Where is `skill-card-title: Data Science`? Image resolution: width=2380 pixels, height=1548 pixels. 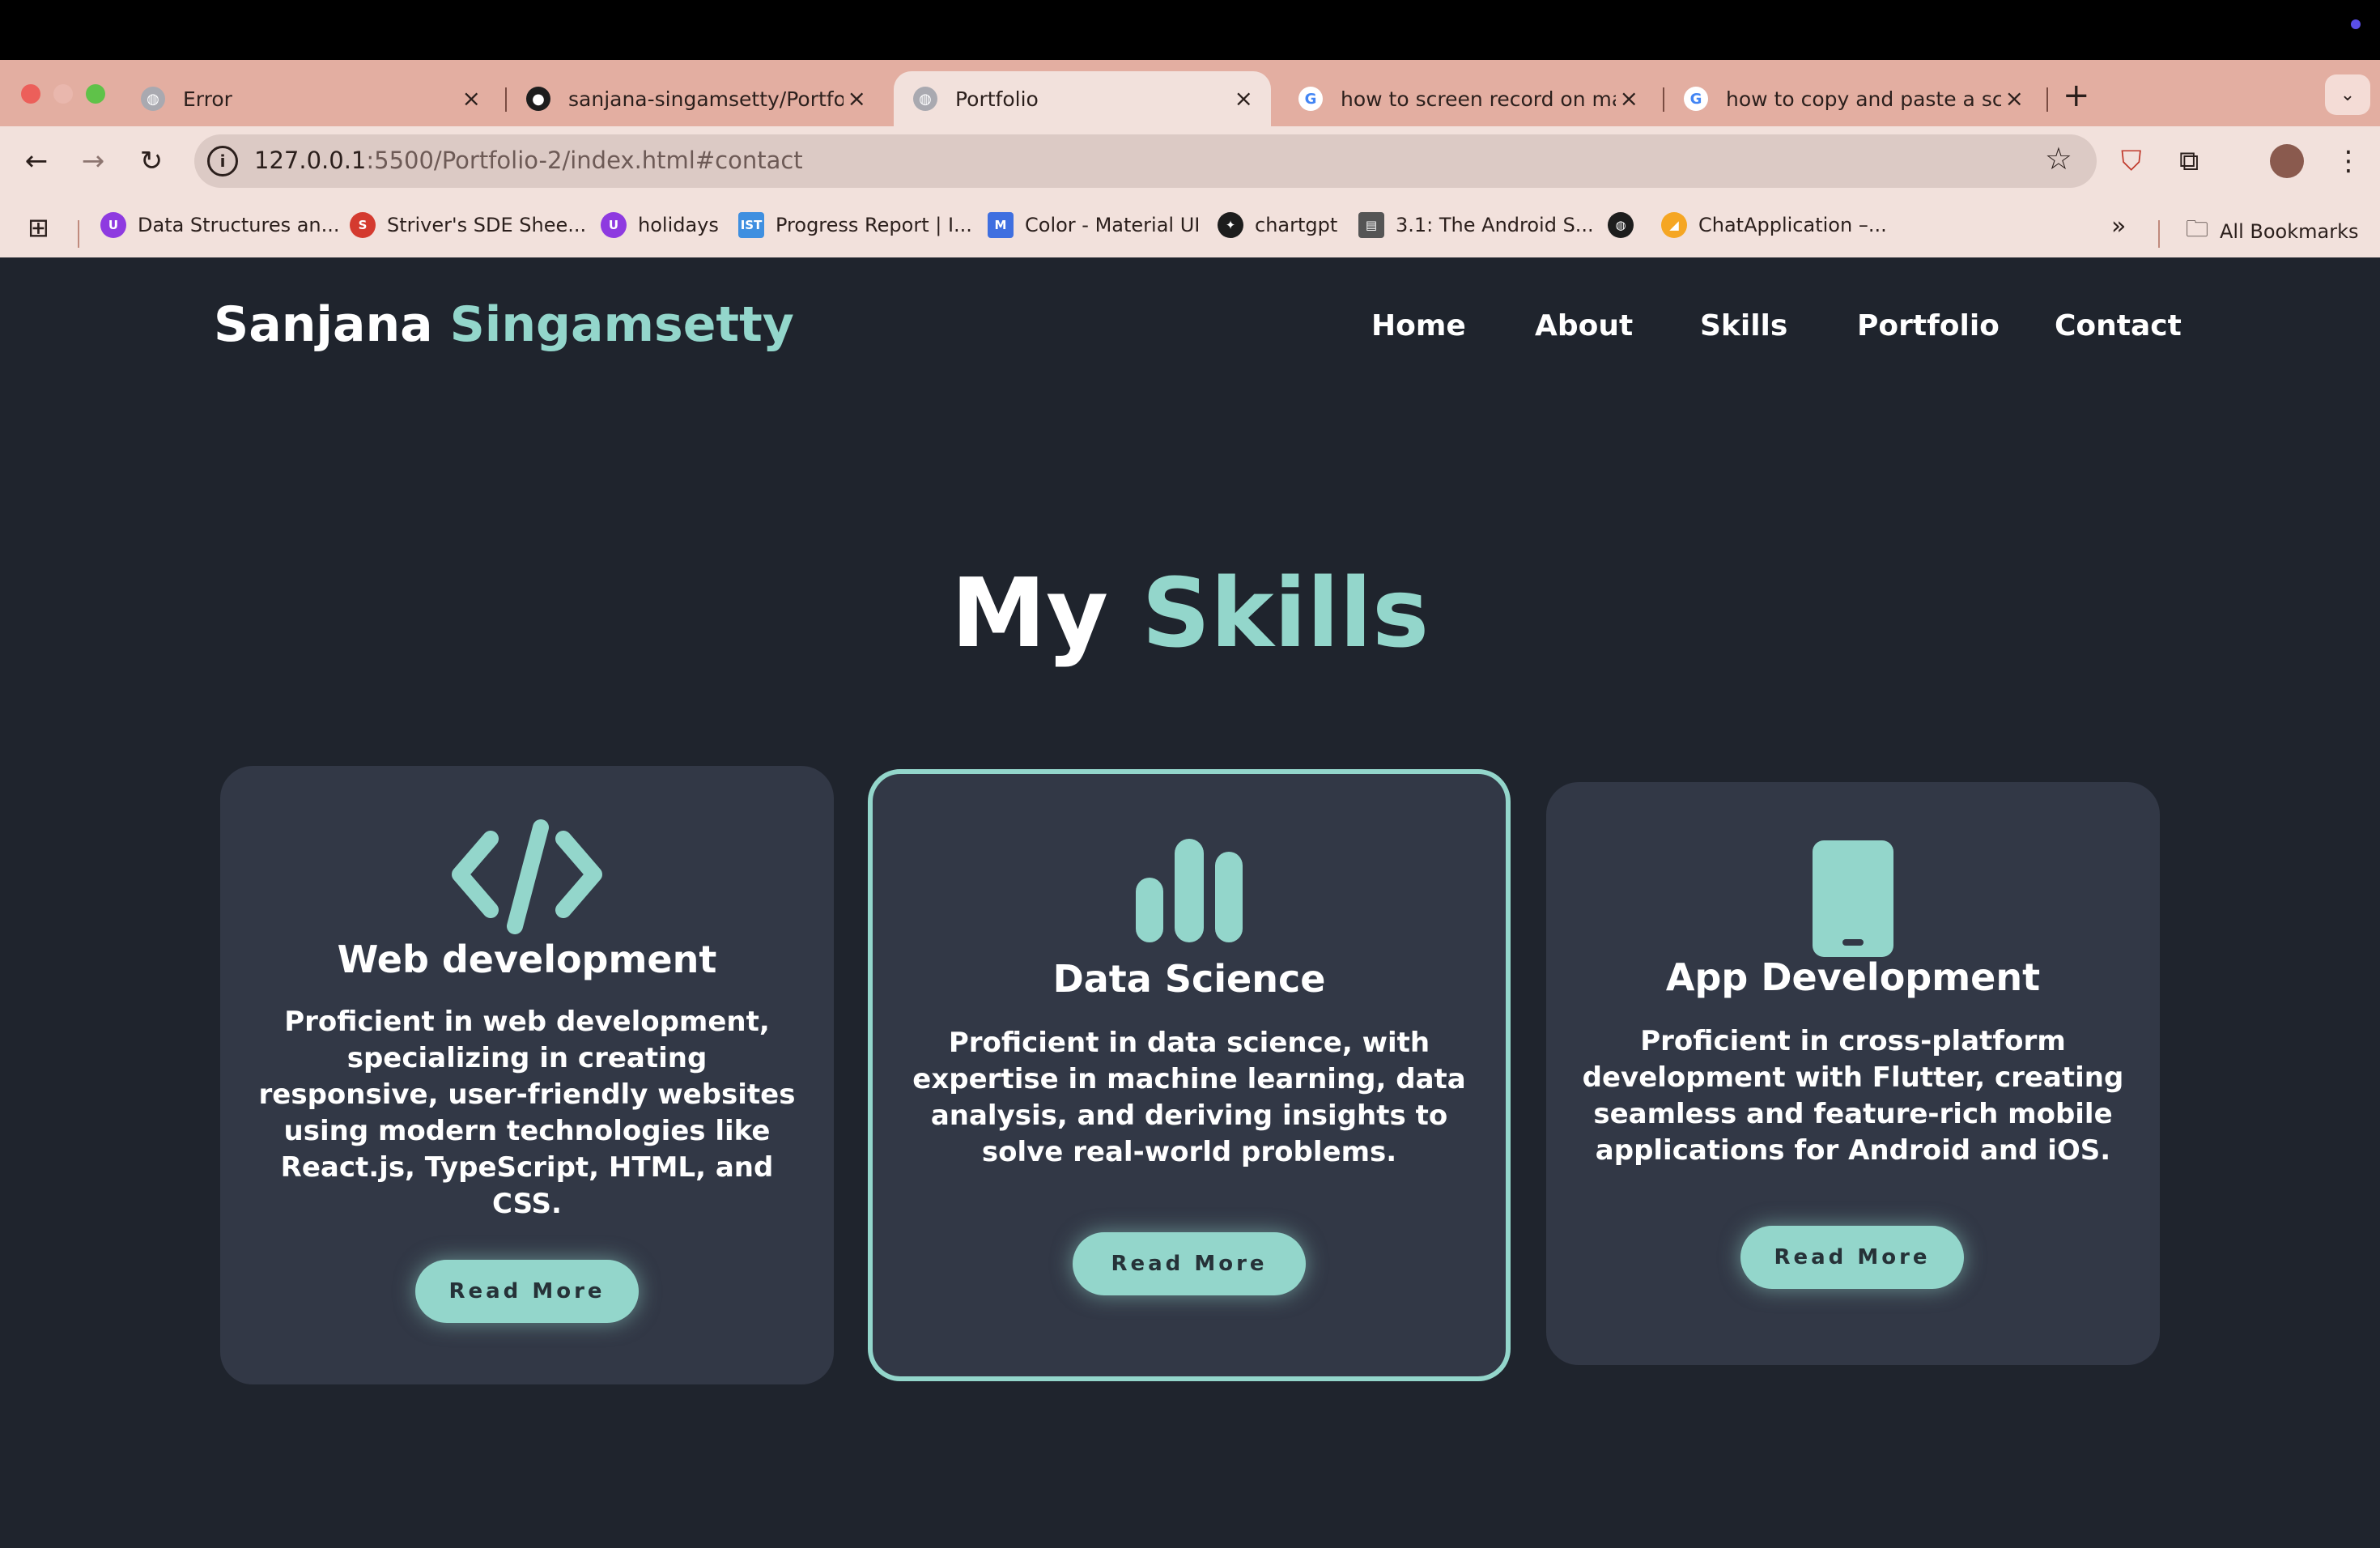 skill-card-title: Data Science is located at coordinates (1189, 979).